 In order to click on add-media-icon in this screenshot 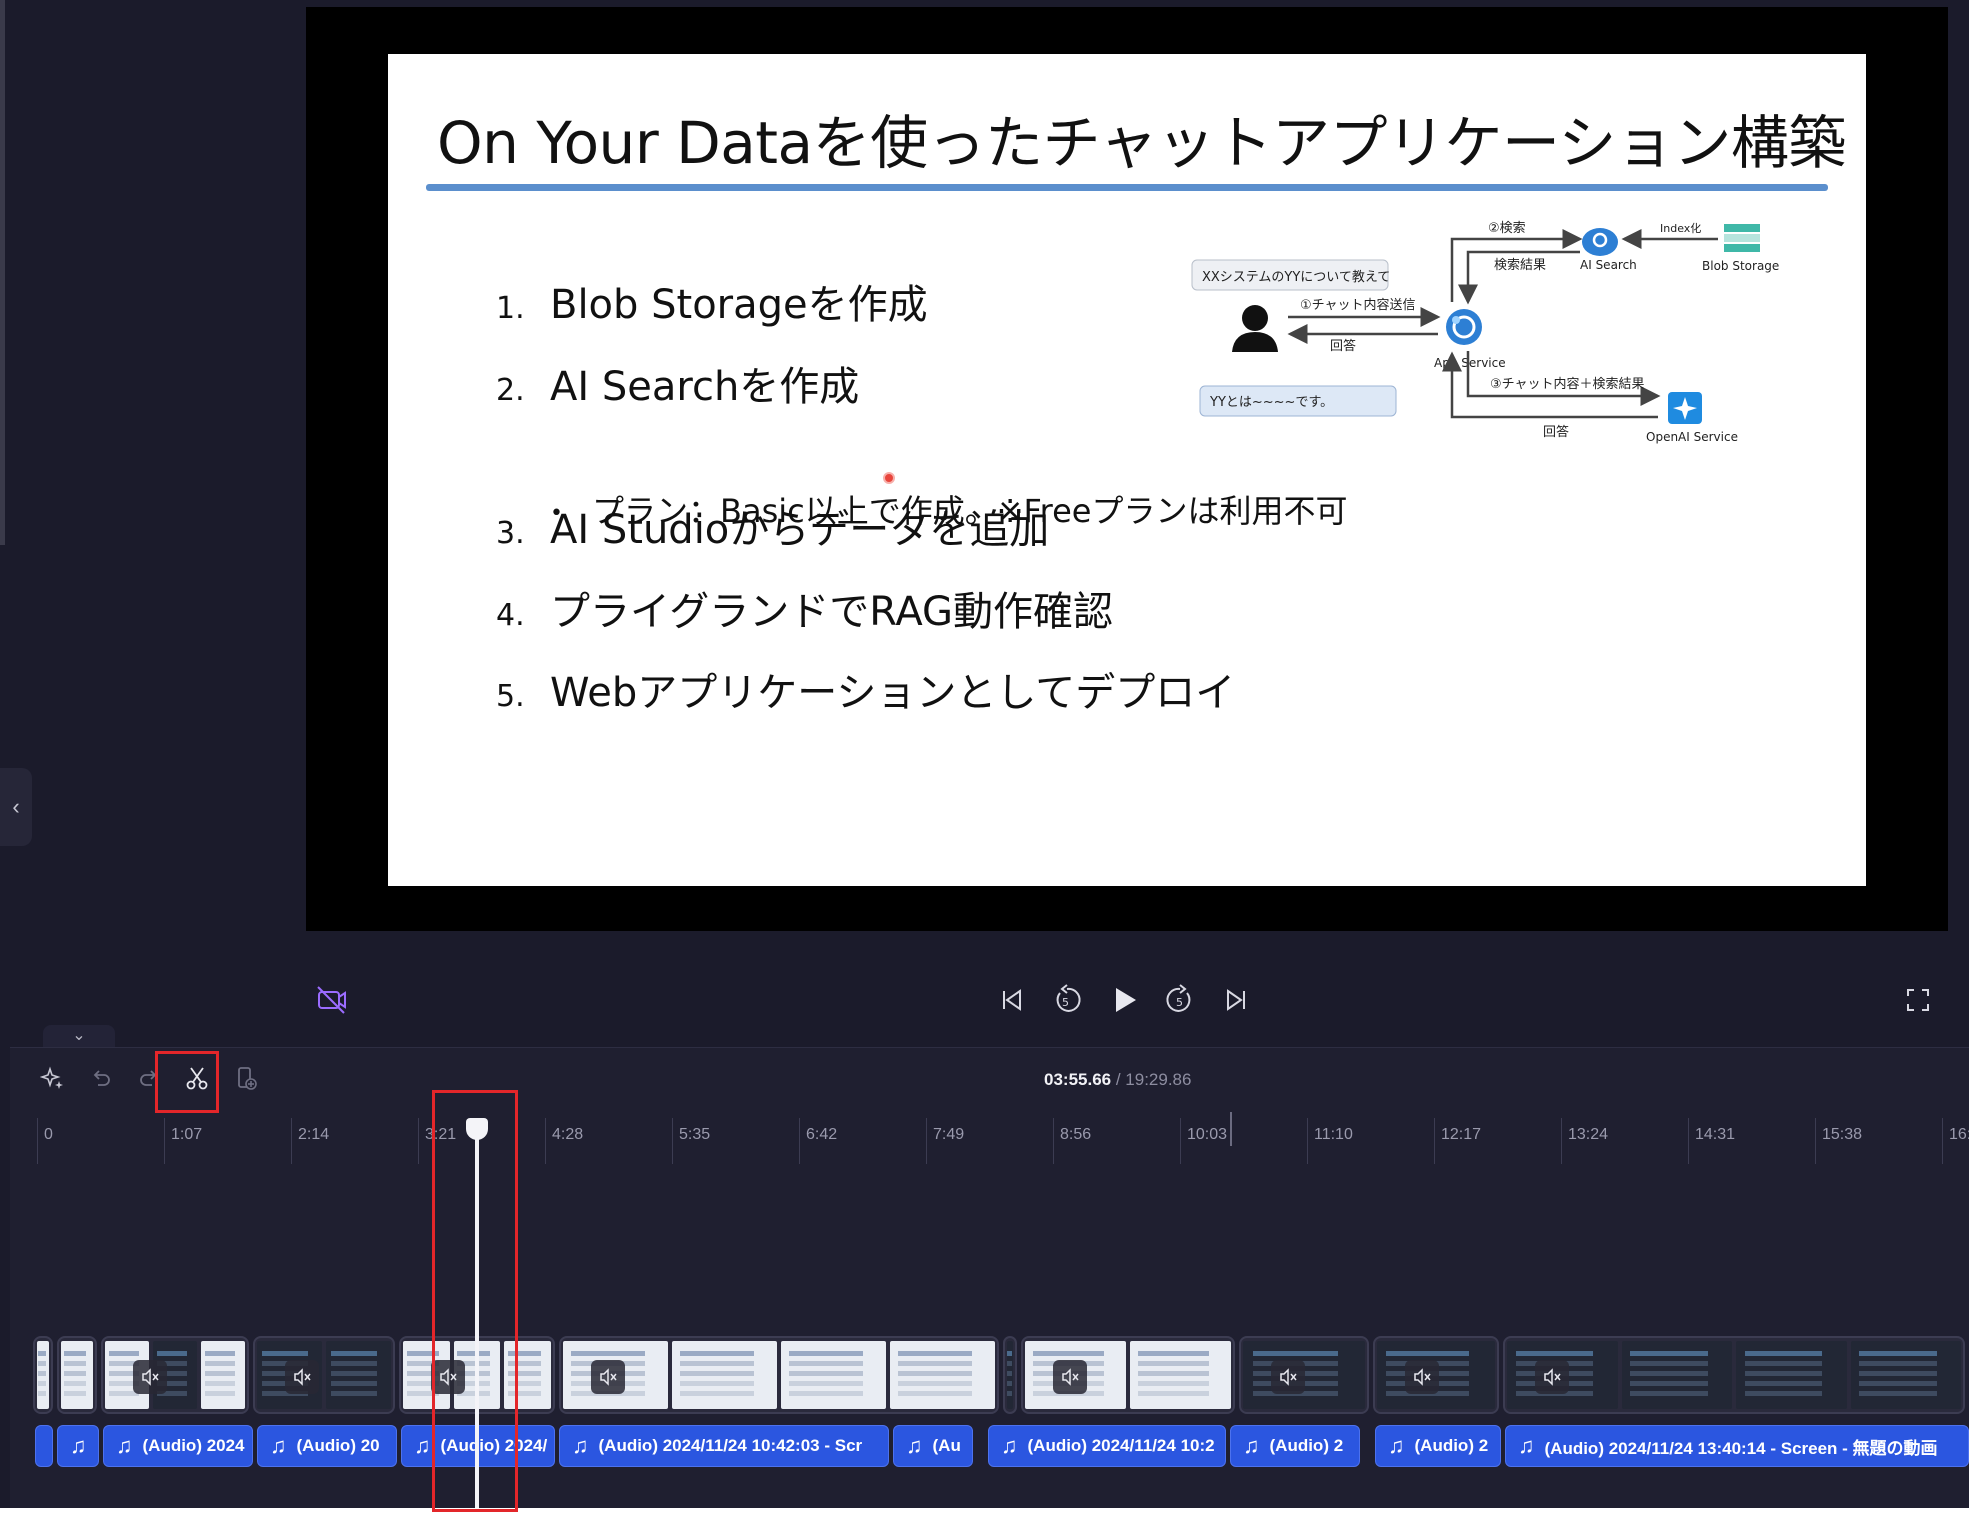, I will do `click(247, 1078)`.